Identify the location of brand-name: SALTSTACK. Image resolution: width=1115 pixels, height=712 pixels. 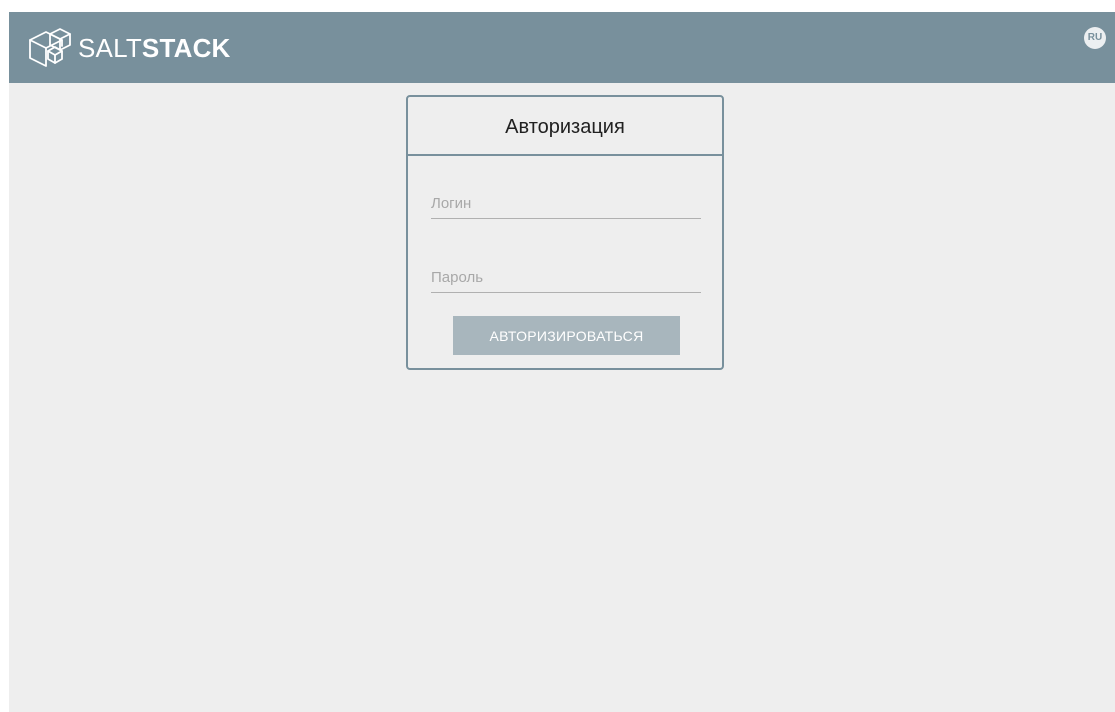
(154, 48).